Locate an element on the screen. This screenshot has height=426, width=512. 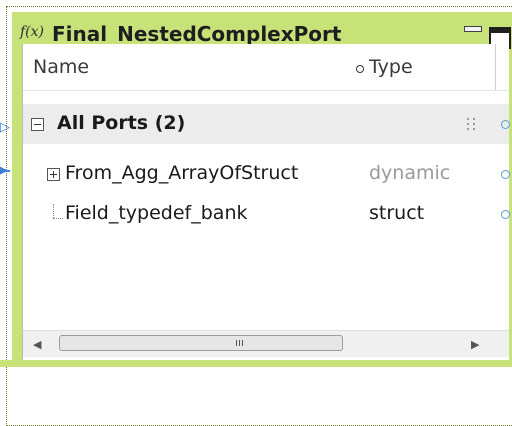
port-row: From_Agg_ArrayOfStruct dynamic is located at coordinates (266, 174).